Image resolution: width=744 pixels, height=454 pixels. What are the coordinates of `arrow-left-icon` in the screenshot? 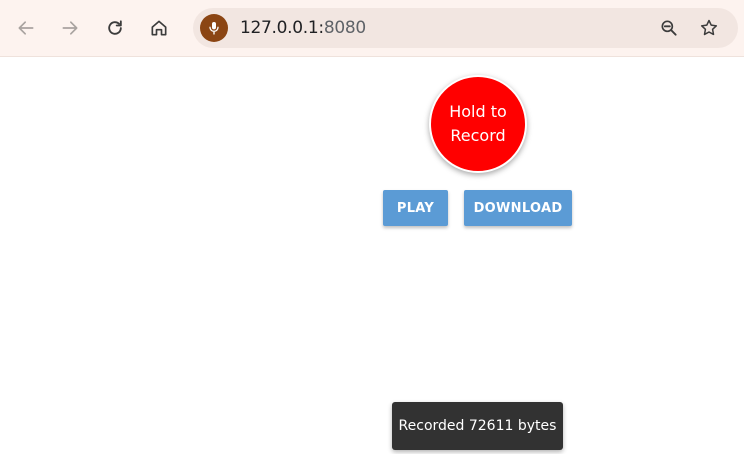 It's located at (26, 28).